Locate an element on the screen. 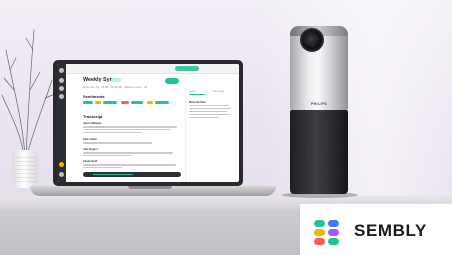 This screenshot has height=255, width=452. menu-icon is located at coordinates (61, 70).